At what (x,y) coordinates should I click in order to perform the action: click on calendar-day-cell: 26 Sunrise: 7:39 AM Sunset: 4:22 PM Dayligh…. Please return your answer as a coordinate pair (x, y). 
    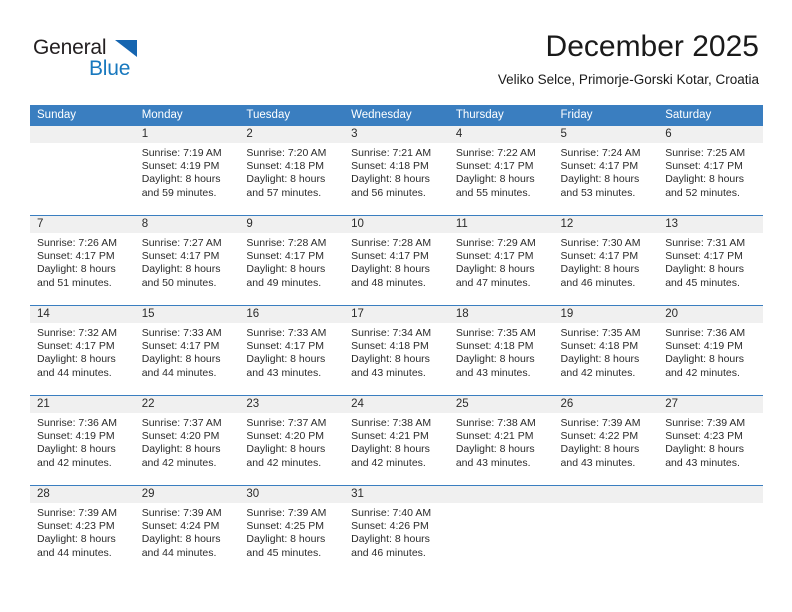
    Looking at the image, I should click on (606, 440).